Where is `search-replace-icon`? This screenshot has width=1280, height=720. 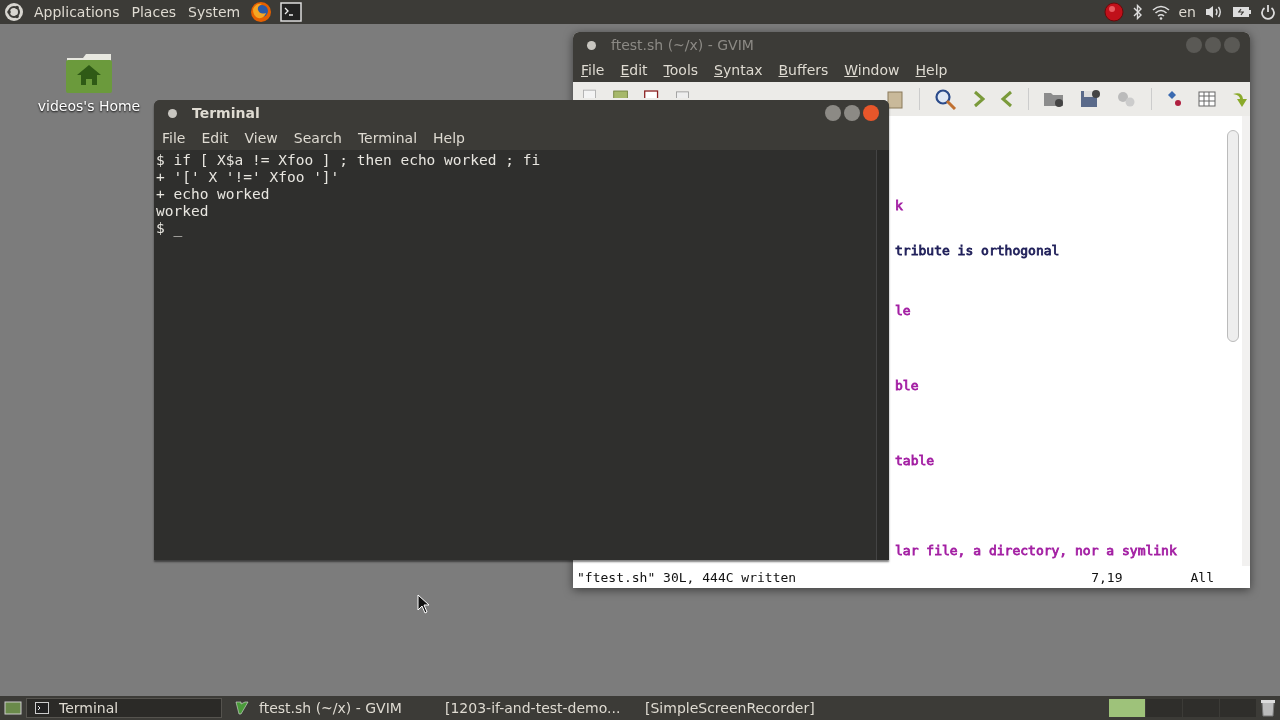 search-replace-icon is located at coordinates (946, 99).